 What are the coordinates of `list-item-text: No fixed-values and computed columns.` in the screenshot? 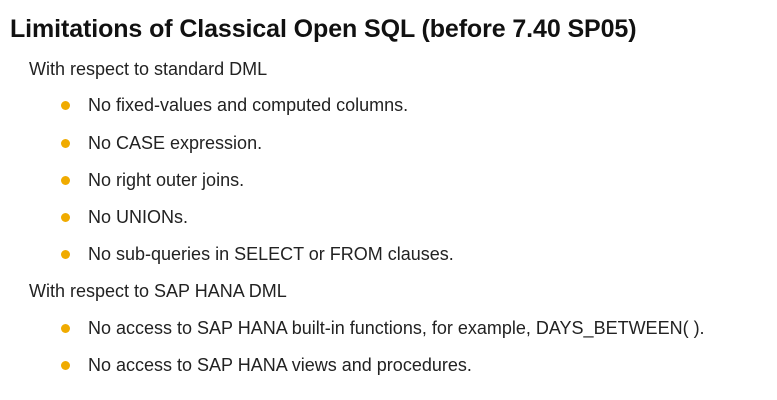 It's located at (248, 105).